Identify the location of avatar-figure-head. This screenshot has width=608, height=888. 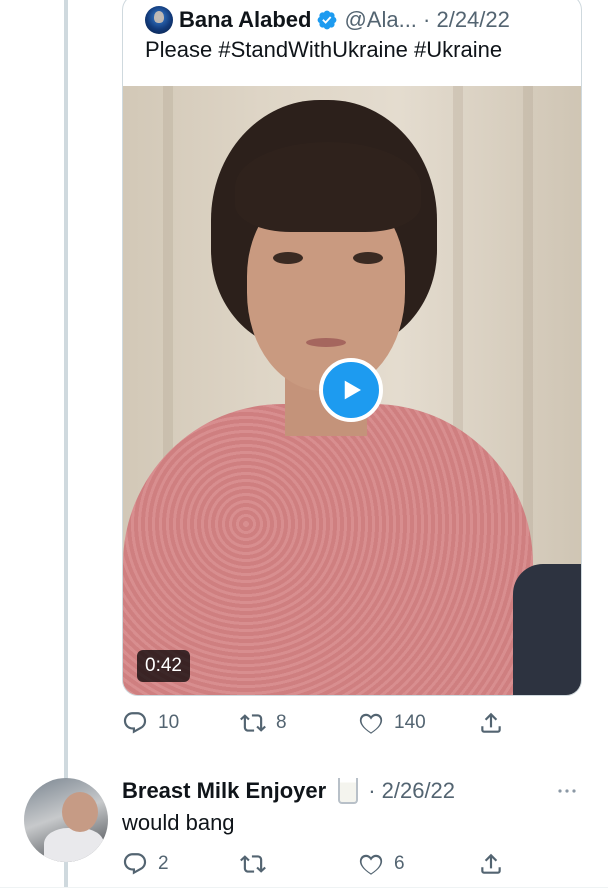
(80, 812).